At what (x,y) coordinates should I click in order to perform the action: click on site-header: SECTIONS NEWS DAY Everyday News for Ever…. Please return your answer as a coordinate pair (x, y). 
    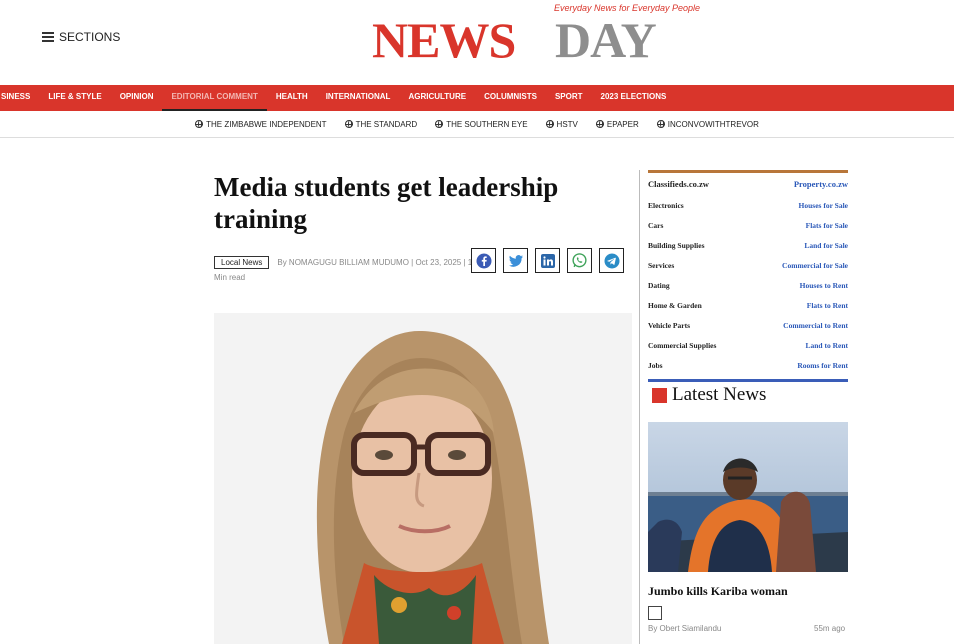
    Looking at the image, I should click on (477, 42).